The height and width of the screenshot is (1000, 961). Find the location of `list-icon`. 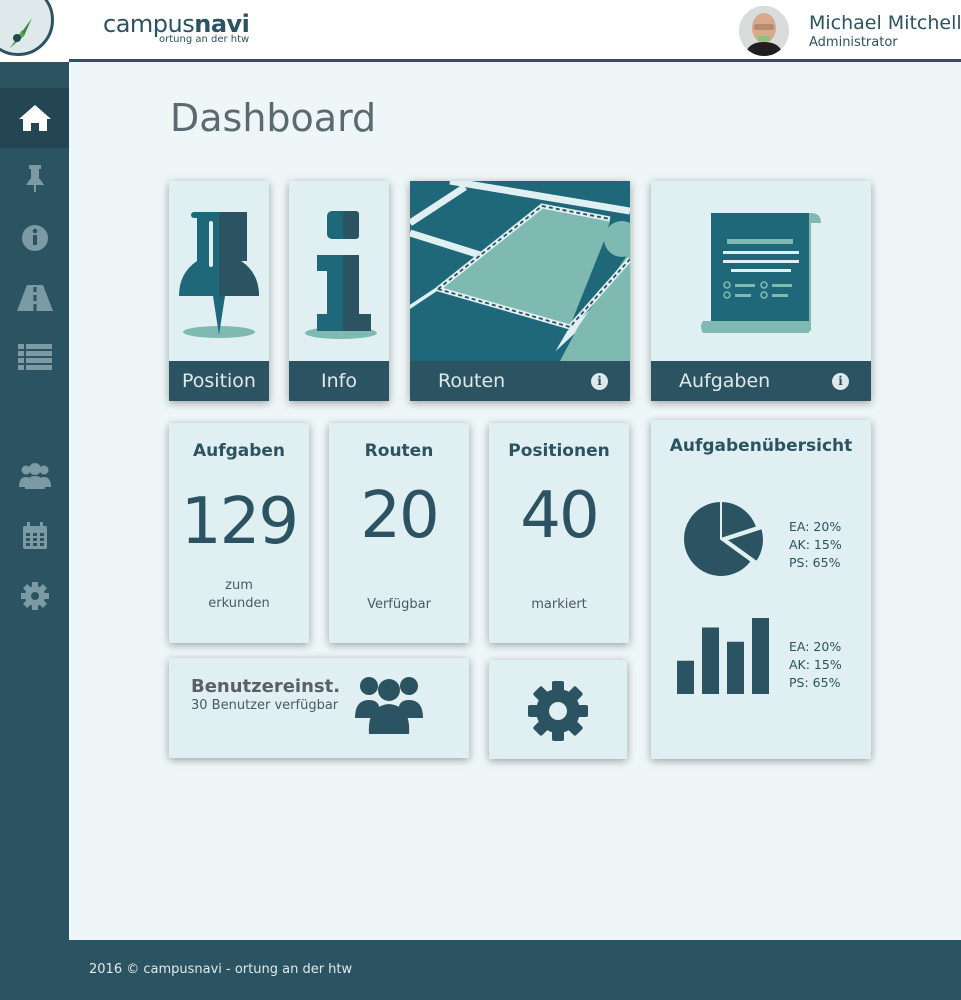

list-icon is located at coordinates (34, 357).